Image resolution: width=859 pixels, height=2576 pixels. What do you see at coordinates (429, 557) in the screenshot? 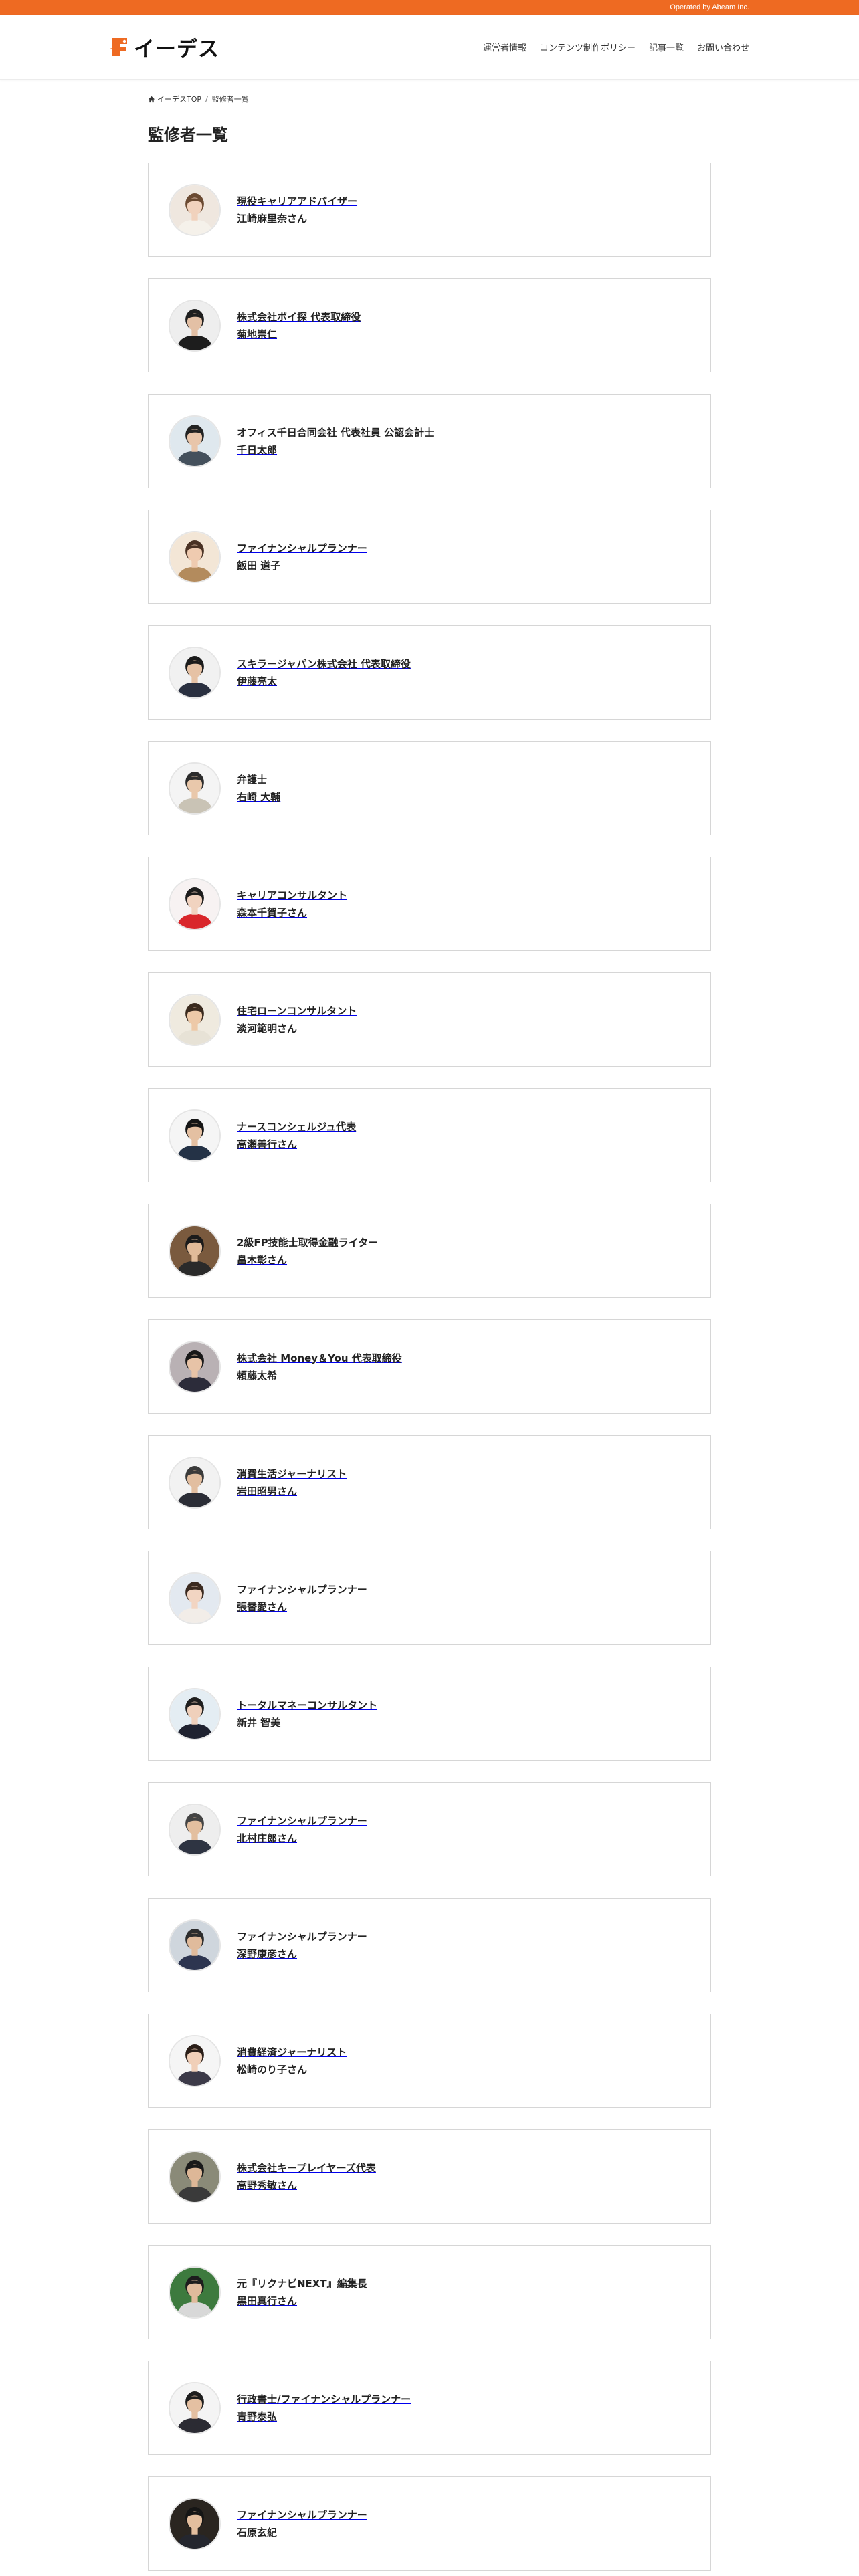
I see `supervisor-card: ファイナンシャルプランナー 飯田 道子` at bounding box center [429, 557].